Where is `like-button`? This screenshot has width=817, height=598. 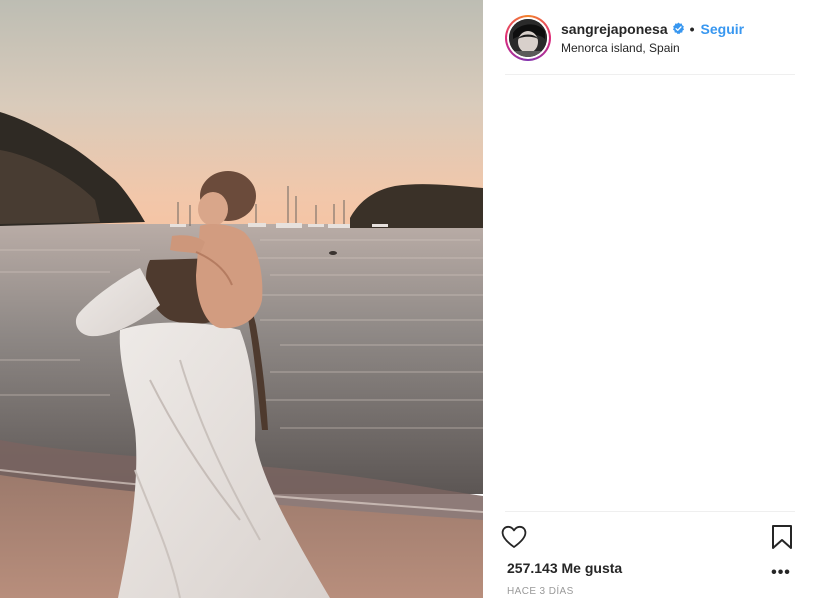
like-button is located at coordinates (514, 537).